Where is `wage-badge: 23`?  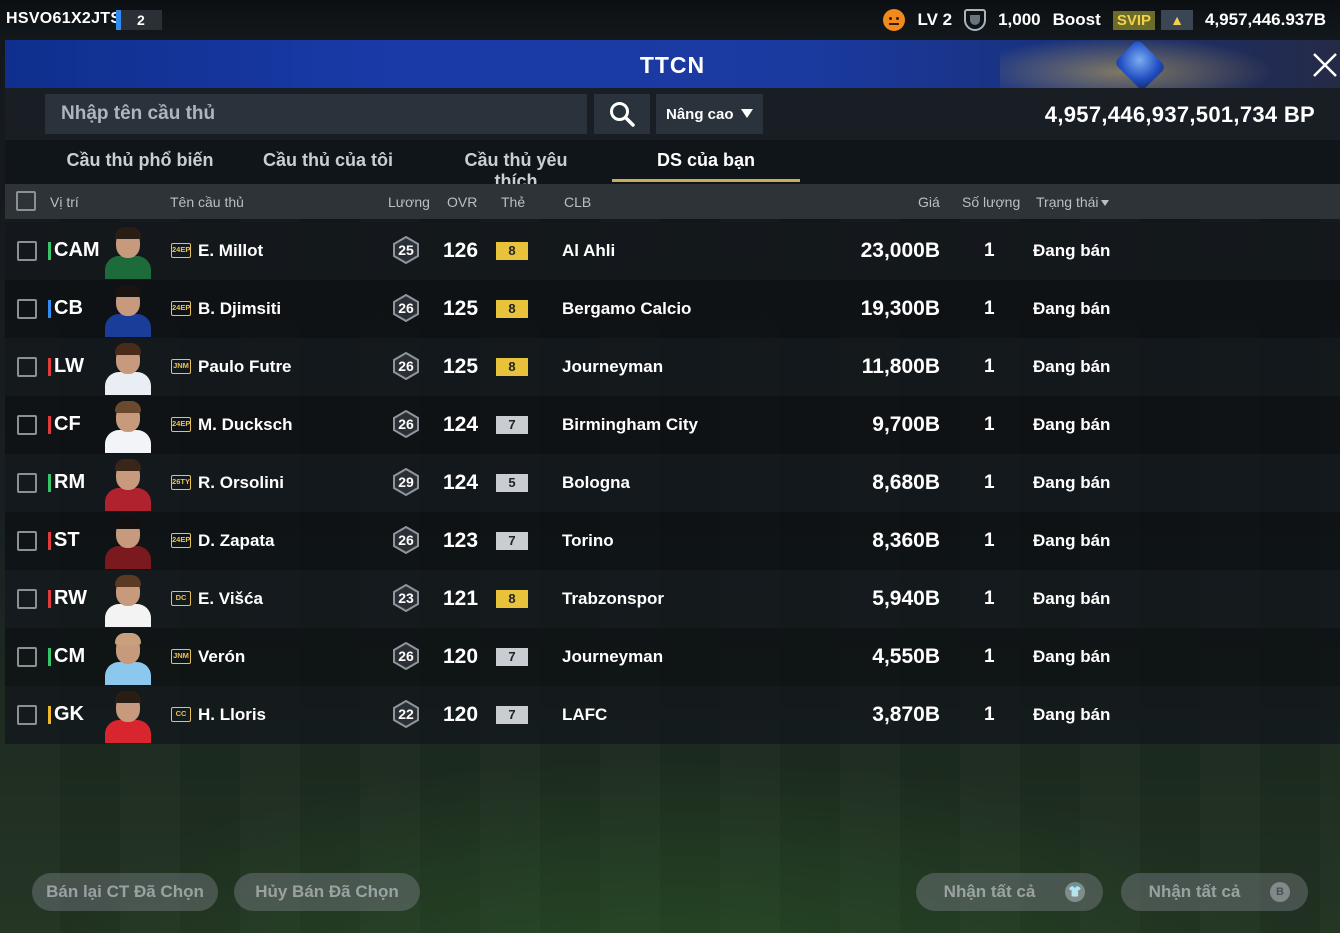 wage-badge: 23 is located at coordinates (406, 598).